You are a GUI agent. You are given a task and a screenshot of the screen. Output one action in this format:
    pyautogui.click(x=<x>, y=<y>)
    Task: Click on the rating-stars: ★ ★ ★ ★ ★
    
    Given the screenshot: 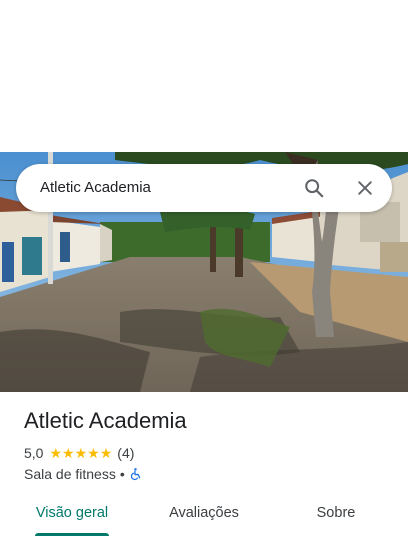 What is the action you would take?
    pyautogui.click(x=80, y=453)
    